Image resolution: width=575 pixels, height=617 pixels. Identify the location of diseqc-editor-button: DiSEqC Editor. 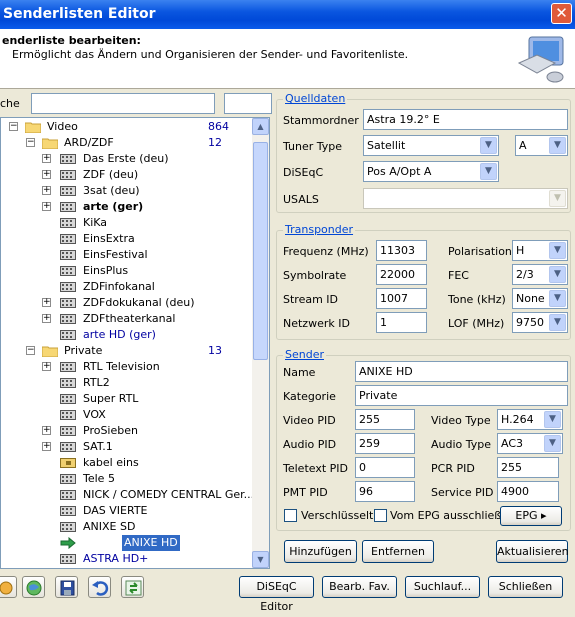
(276, 594).